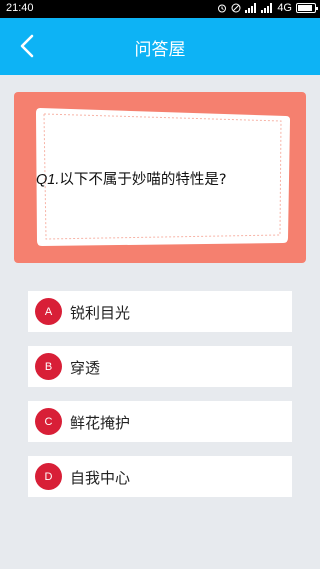  What do you see at coordinates (48, 311) in the screenshot?
I see `option-letter-badge: A` at bounding box center [48, 311].